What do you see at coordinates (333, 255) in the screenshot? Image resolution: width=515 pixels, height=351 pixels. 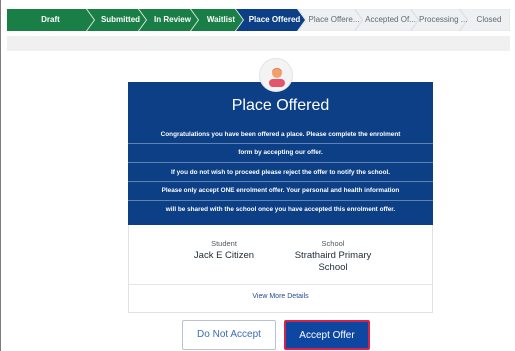 I see `school-value-line-1: Strathaird Primary` at bounding box center [333, 255].